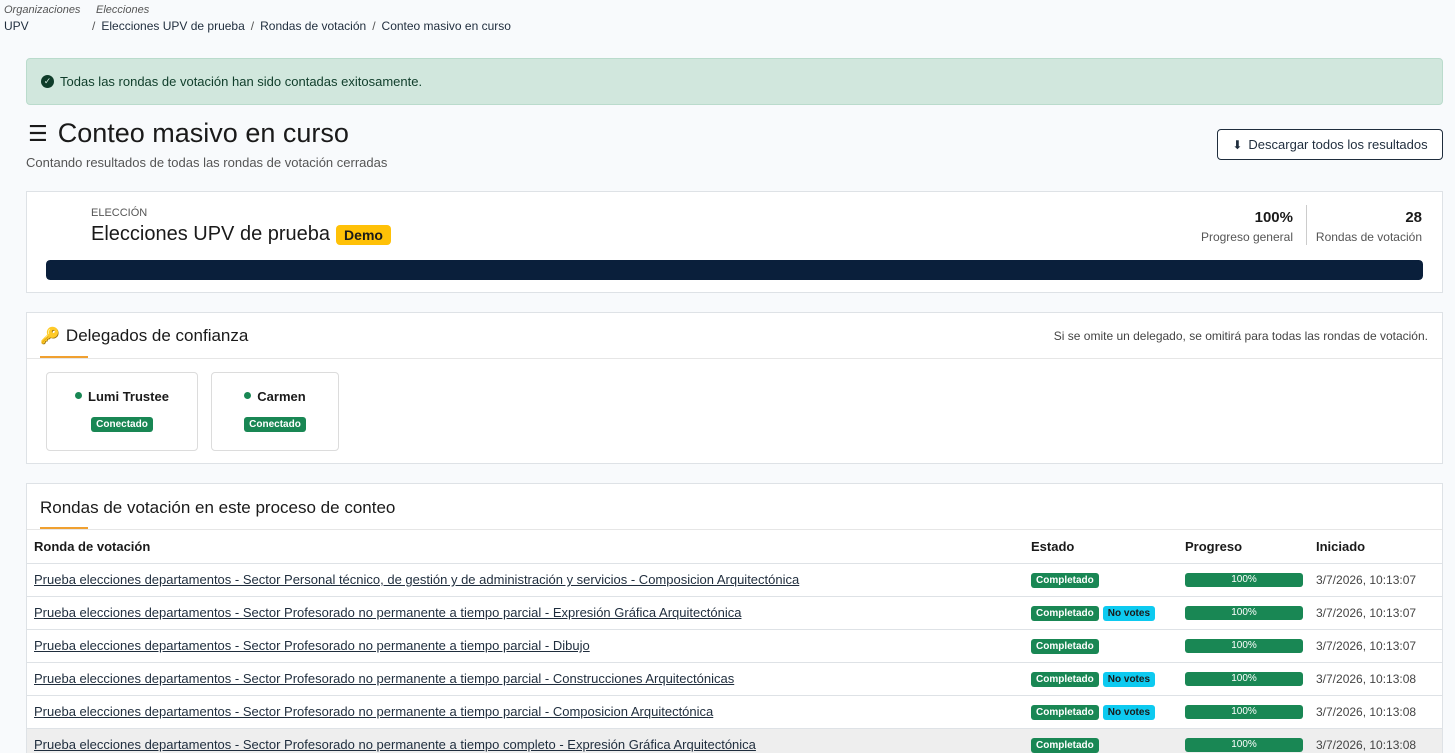 The width and height of the screenshot is (1455, 753). What do you see at coordinates (446, 26) in the screenshot?
I see `breadcrumb-item-current: Conteo masivo en curso` at bounding box center [446, 26].